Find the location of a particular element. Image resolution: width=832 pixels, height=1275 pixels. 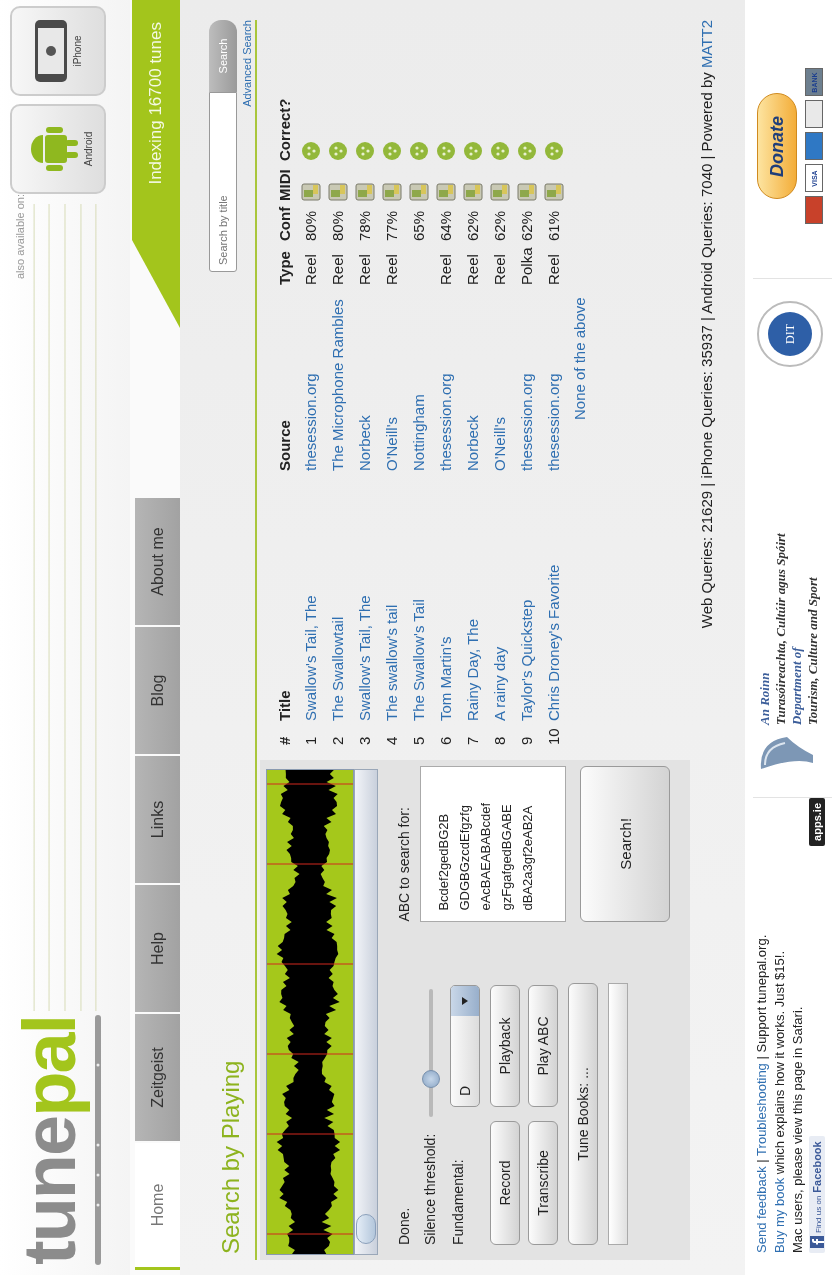

fundamental-dropdown: D is located at coordinates (465, 1046).